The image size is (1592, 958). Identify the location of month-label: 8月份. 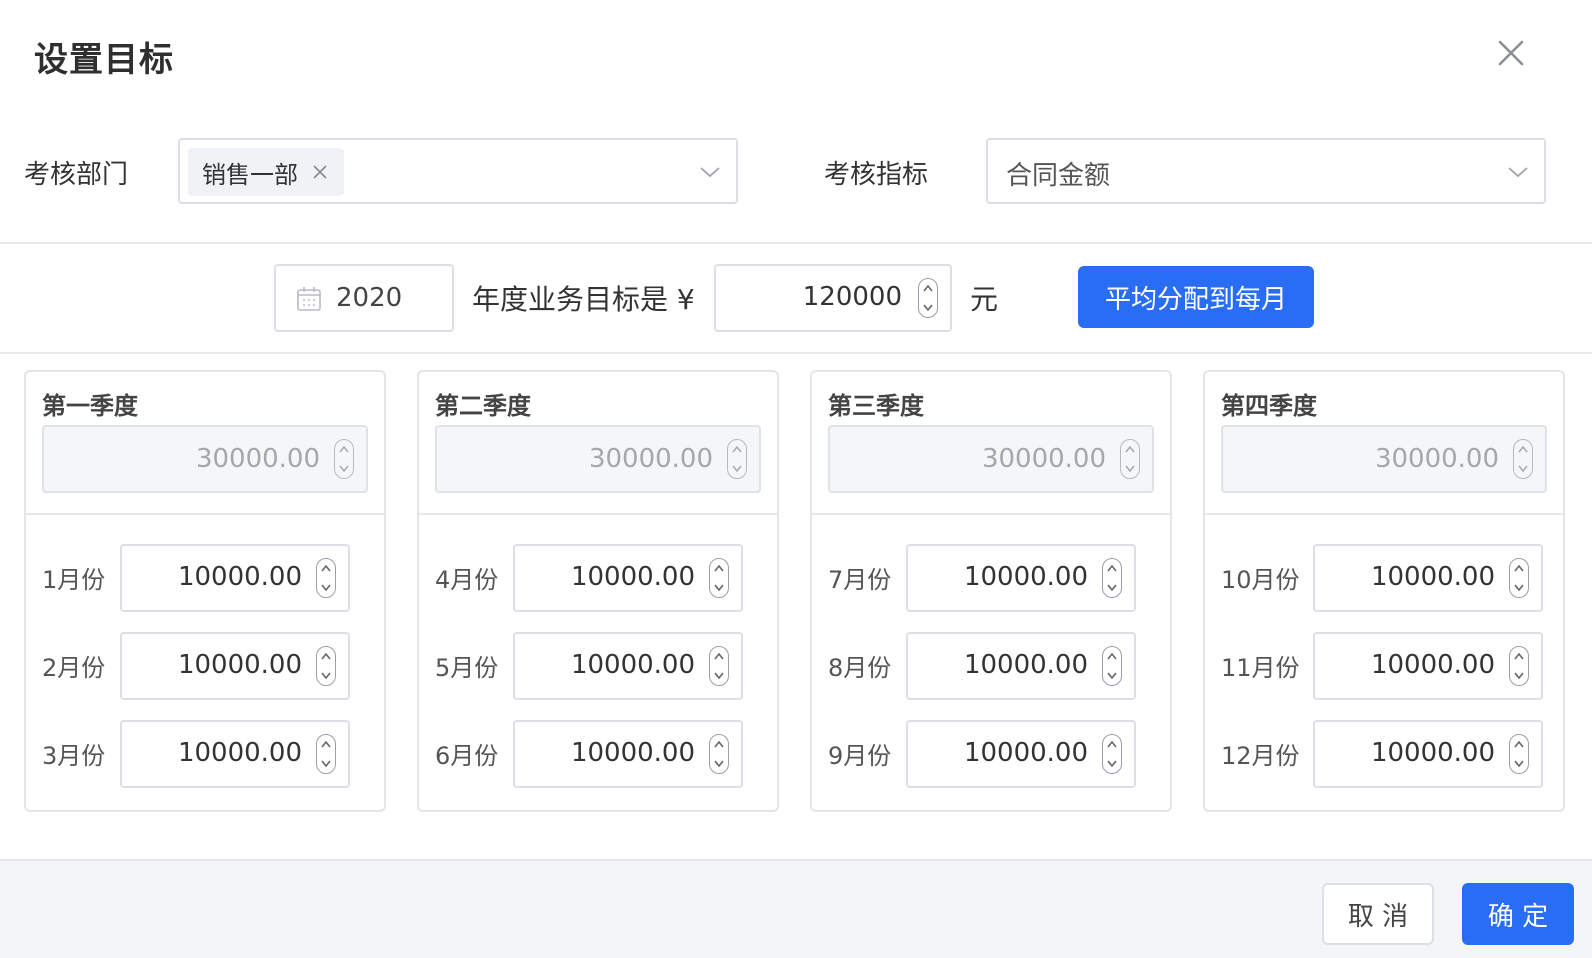
(860, 668).